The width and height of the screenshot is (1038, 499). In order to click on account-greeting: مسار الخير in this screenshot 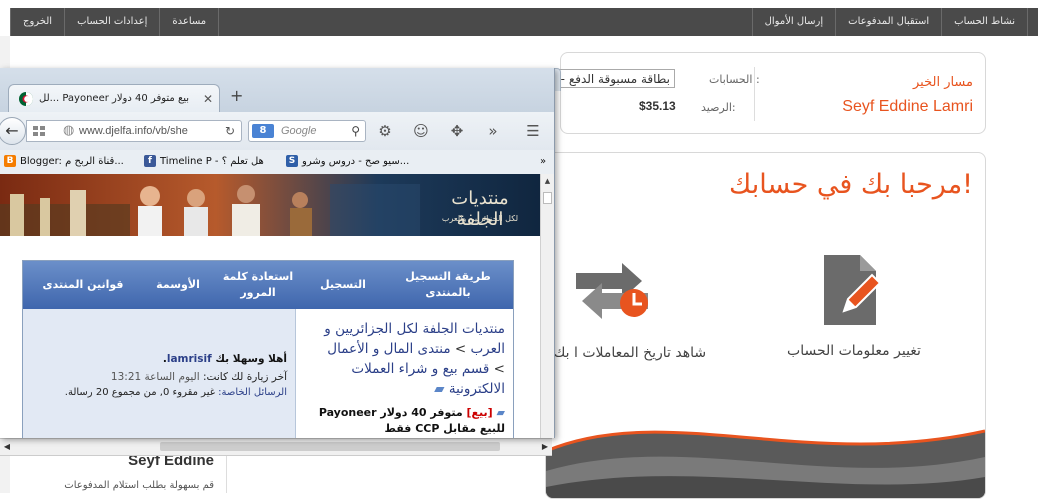, I will do `click(943, 82)`.